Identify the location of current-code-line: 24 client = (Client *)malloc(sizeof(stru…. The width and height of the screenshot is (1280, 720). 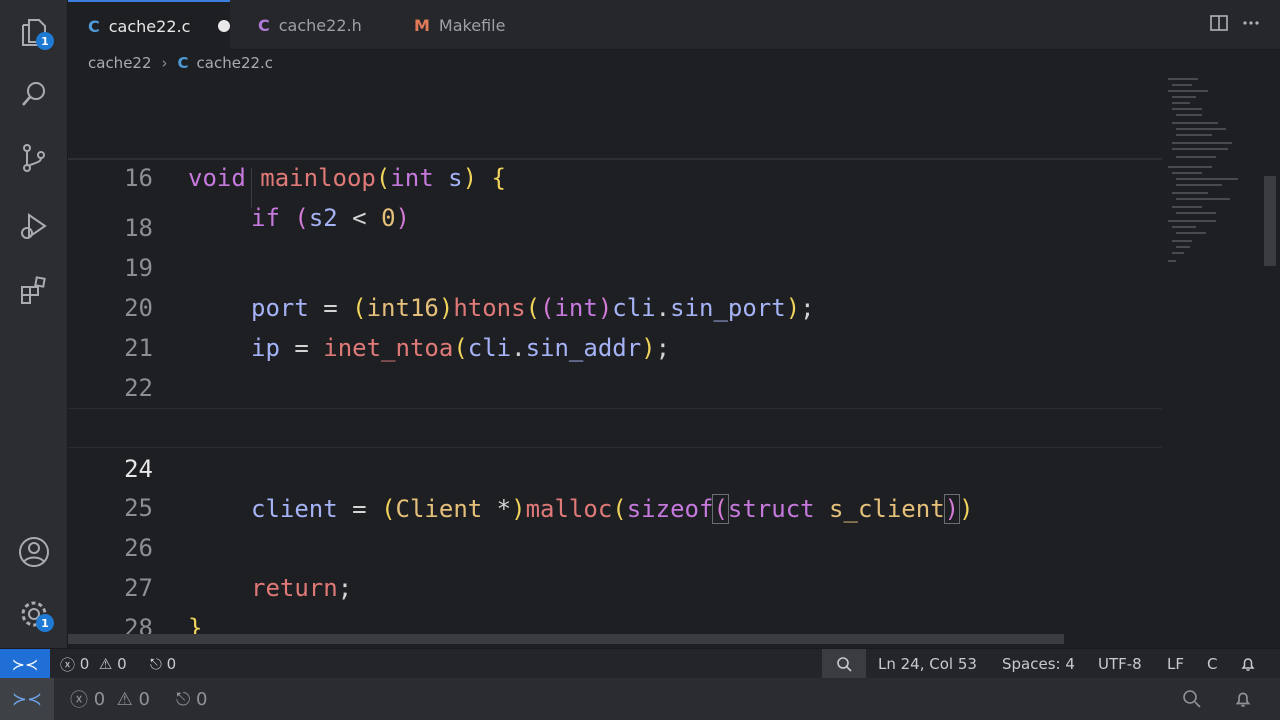
(615, 466).